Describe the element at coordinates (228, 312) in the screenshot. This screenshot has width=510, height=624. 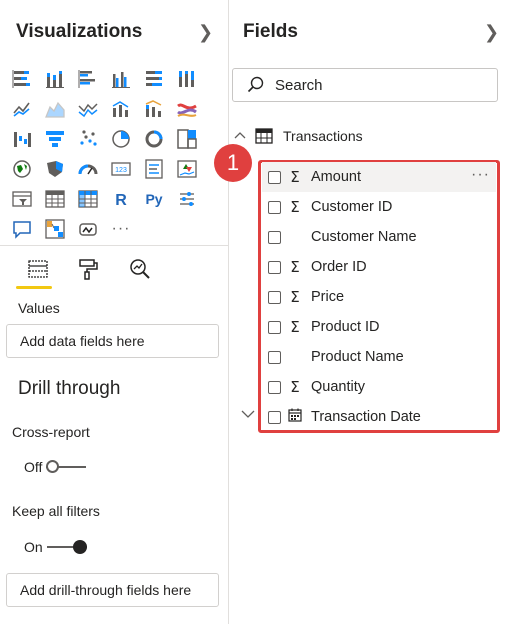
I see `pane-divider` at that location.